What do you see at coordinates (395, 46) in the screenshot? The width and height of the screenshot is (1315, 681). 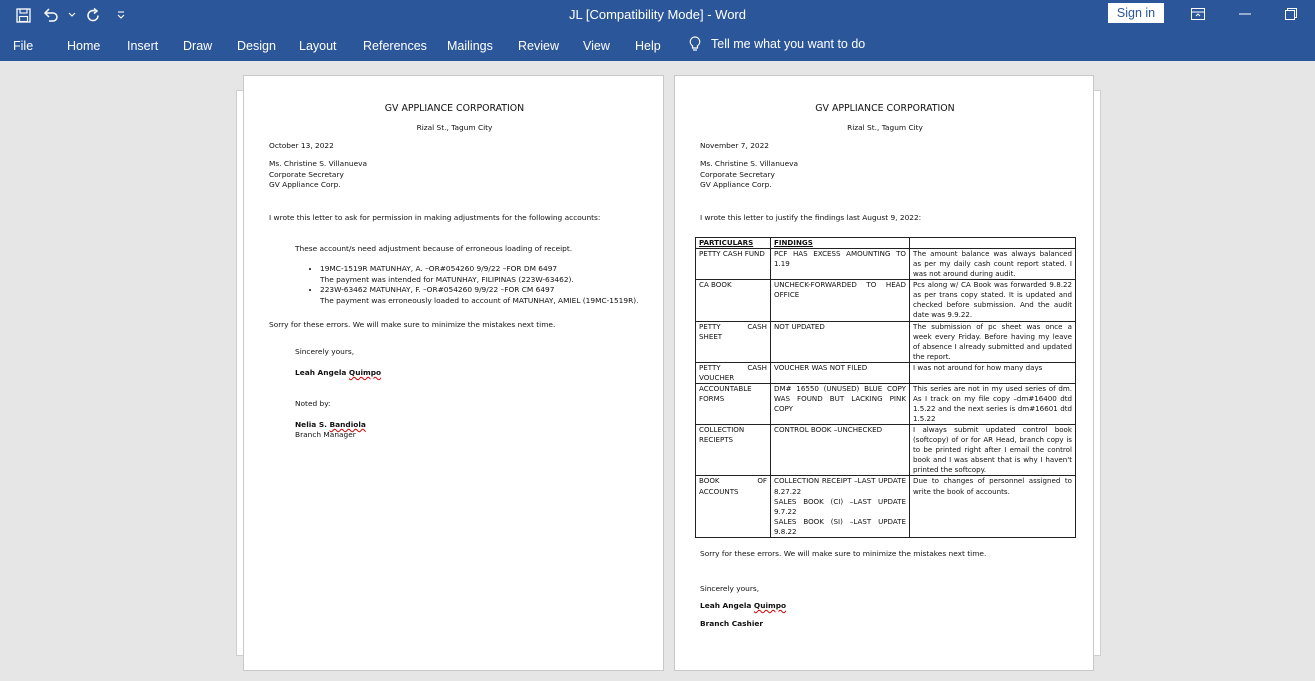 I see `tab-references: References` at bounding box center [395, 46].